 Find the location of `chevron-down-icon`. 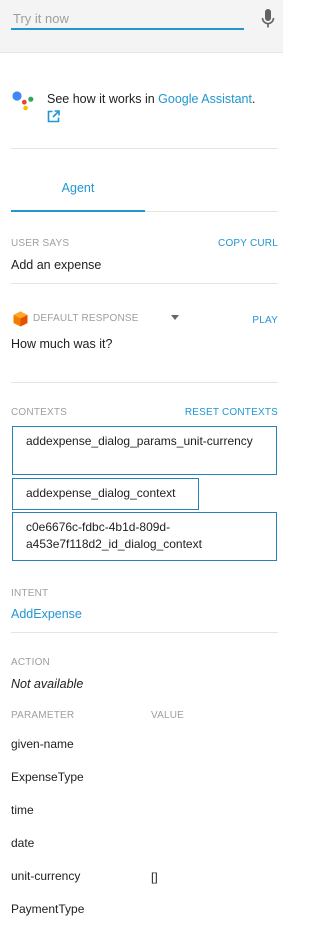

chevron-down-icon is located at coordinates (175, 317).